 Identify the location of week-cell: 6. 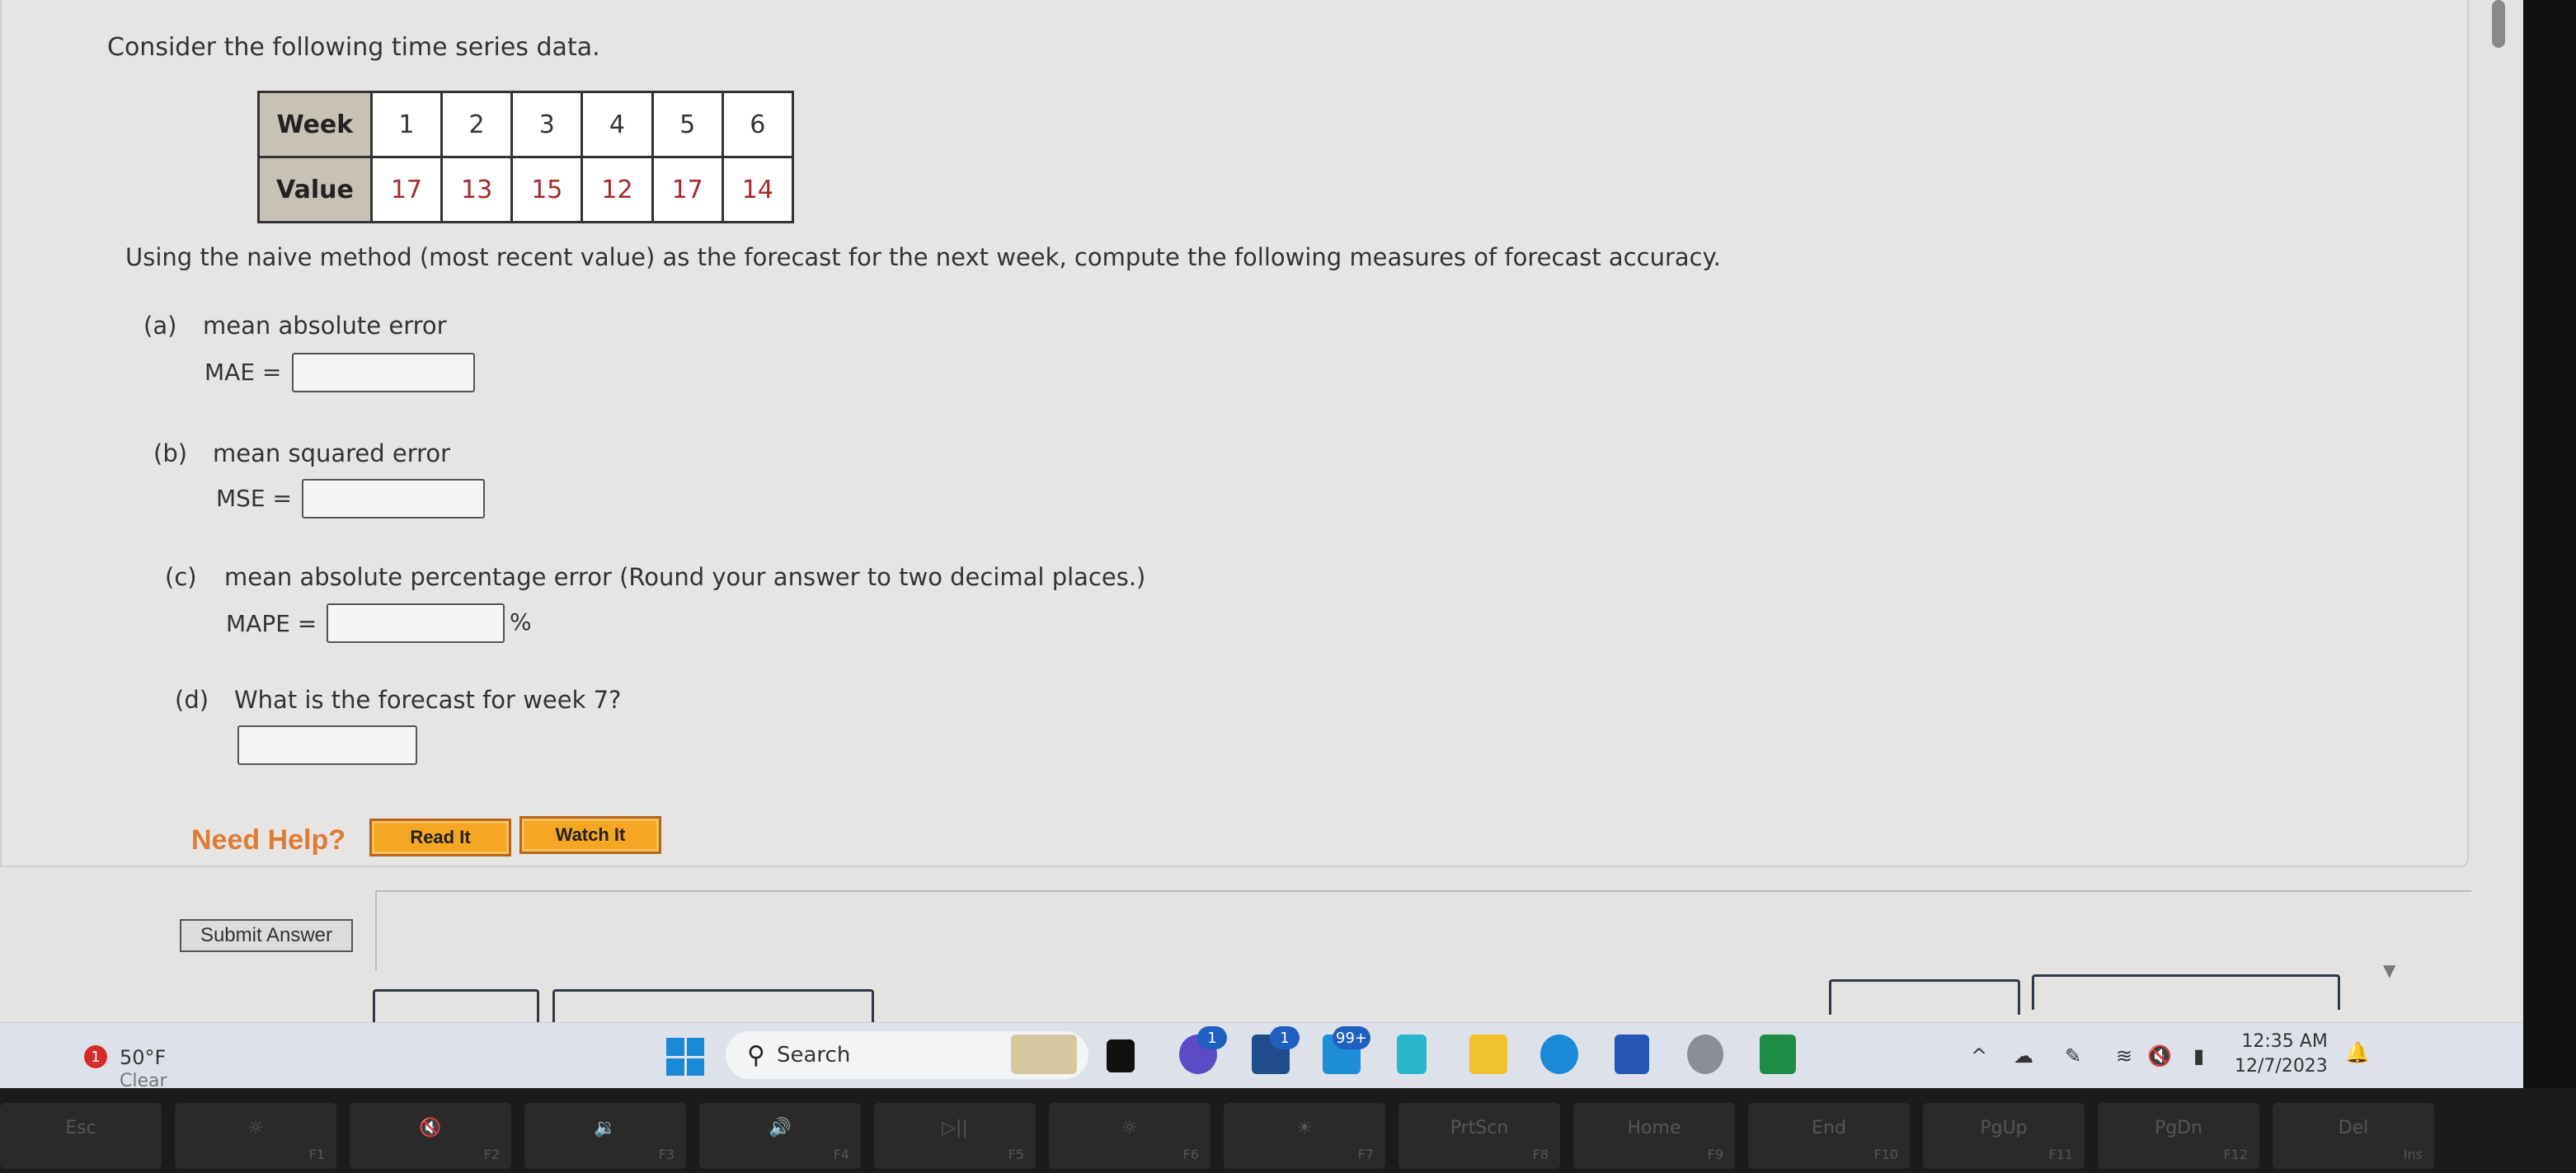
(757, 124).